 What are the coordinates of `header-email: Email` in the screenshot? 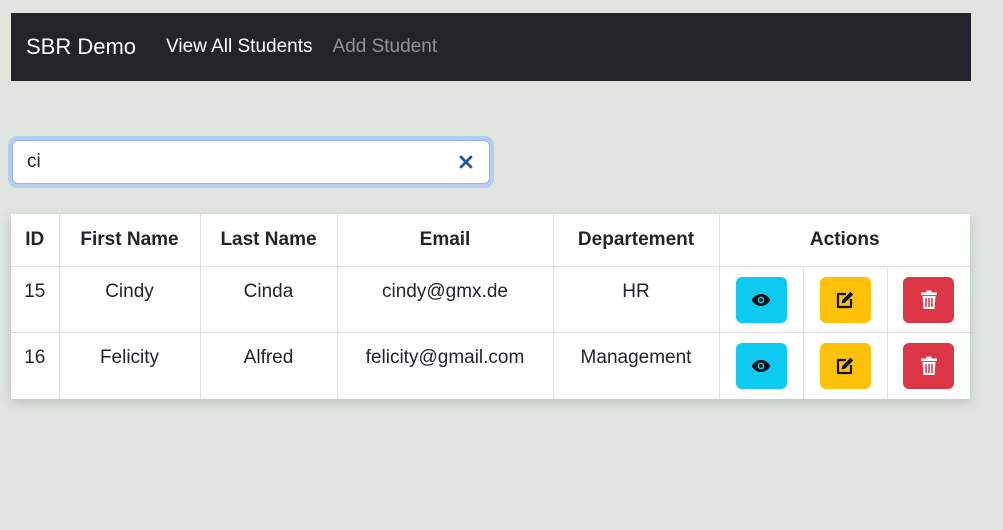 It's located at (445, 240).